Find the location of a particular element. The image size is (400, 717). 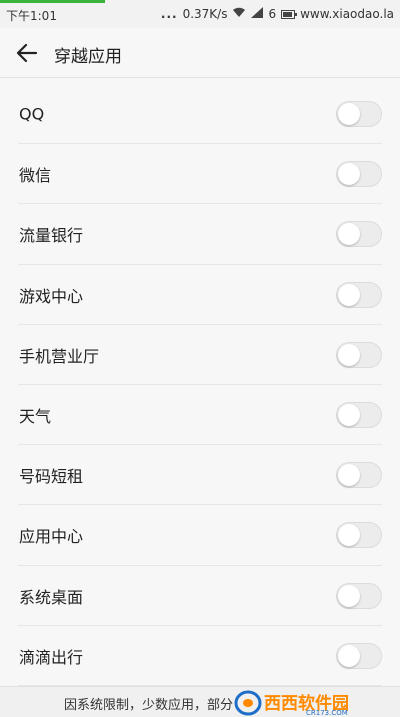

list-item-label: 游戏中心 is located at coordinates (51, 296).